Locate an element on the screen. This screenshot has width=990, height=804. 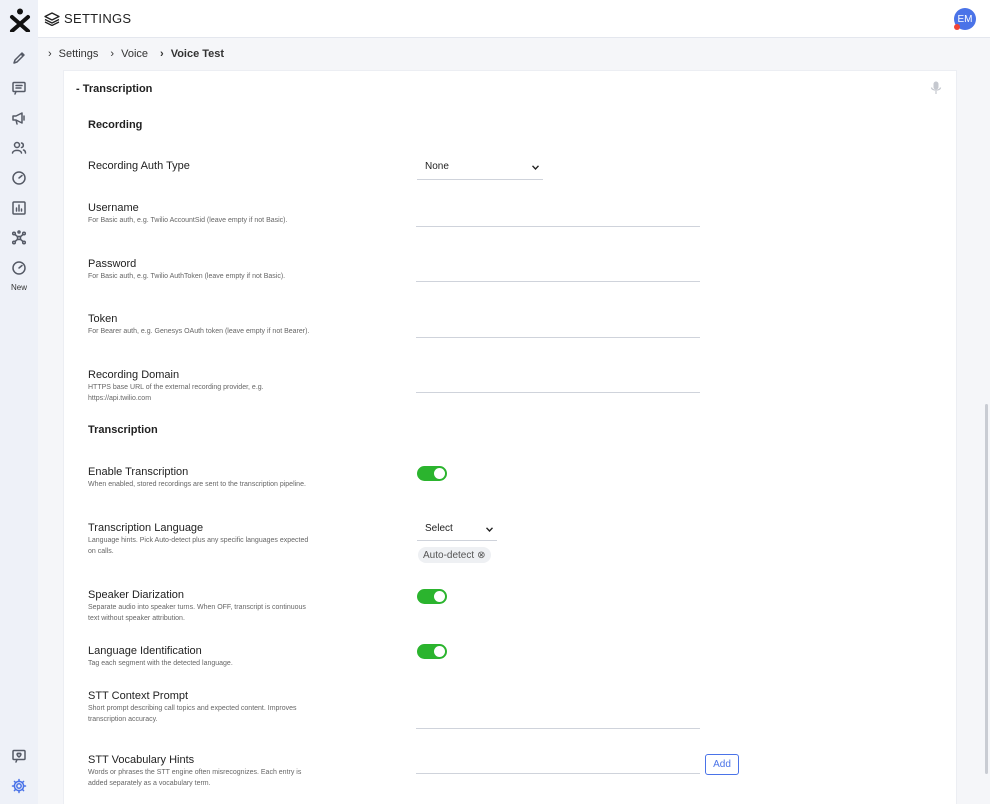
token-input is located at coordinates (558, 332).